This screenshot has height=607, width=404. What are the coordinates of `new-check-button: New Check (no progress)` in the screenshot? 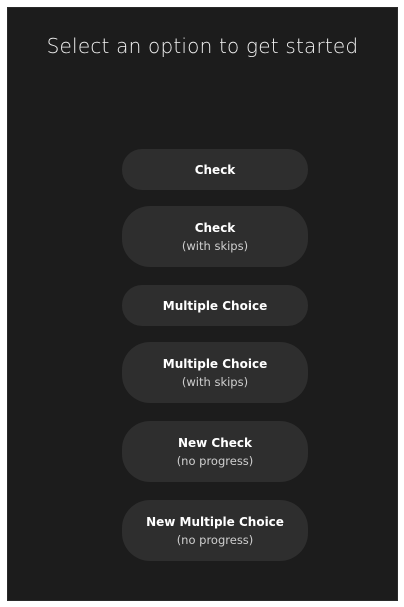 It's located at (215, 451).